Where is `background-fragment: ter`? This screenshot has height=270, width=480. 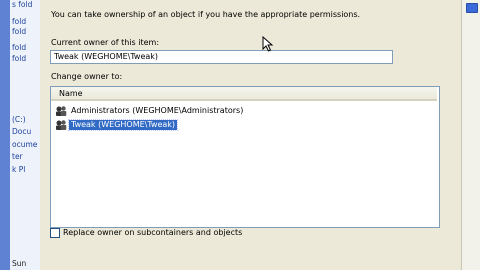 background-fragment: ter is located at coordinates (17, 156).